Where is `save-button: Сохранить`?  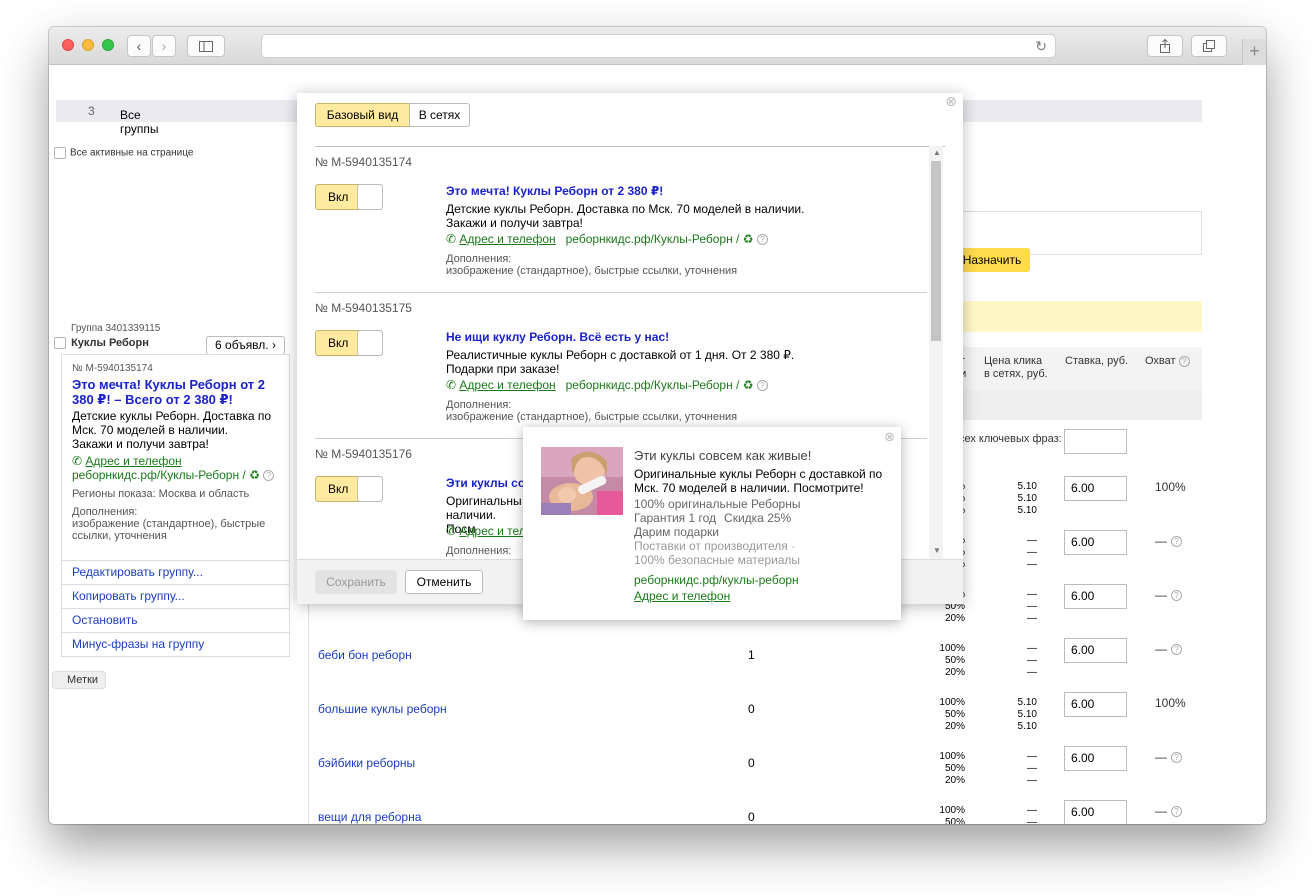
save-button: Сохранить is located at coordinates (356, 582).